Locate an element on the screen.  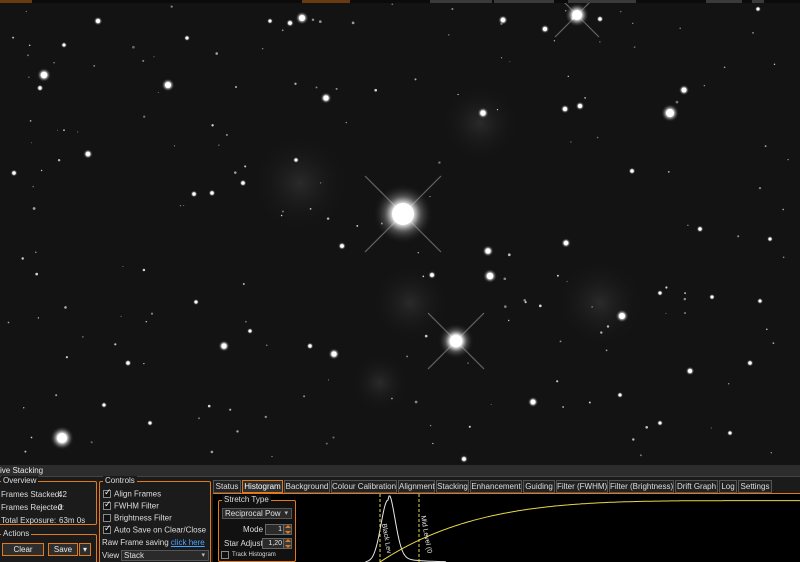
save-button: Save is located at coordinates (63, 549).